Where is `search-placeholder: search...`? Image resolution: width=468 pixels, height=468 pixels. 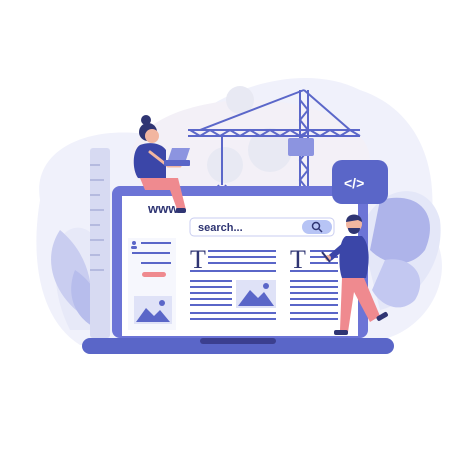
search-placeholder: search... is located at coordinates (220, 228).